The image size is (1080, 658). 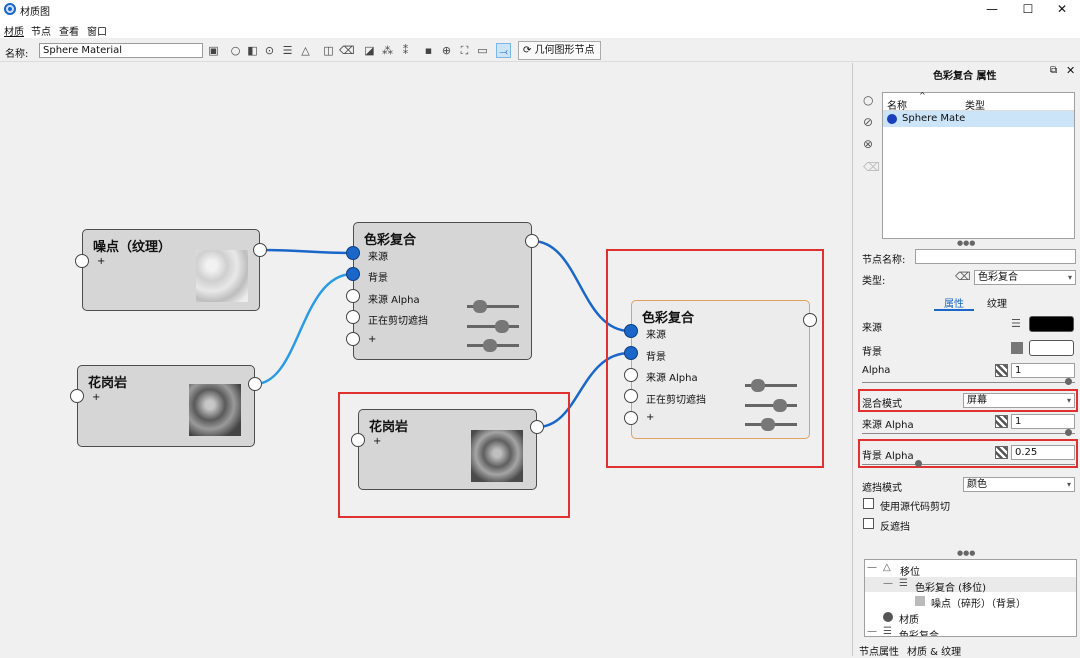 I want to click on connect-icon: ⤙, so click(x=503, y=50).